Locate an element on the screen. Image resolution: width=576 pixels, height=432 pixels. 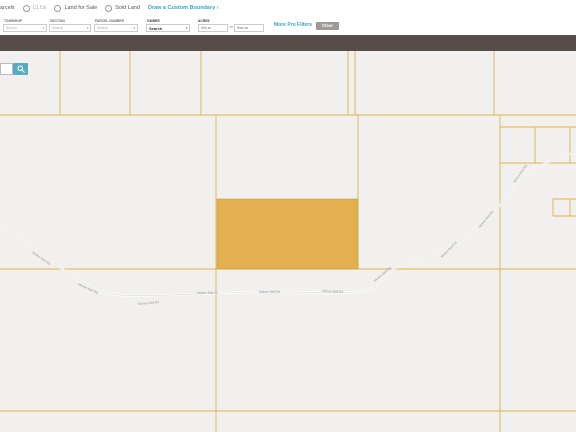
clear-button: Clear is located at coordinates (327, 26).